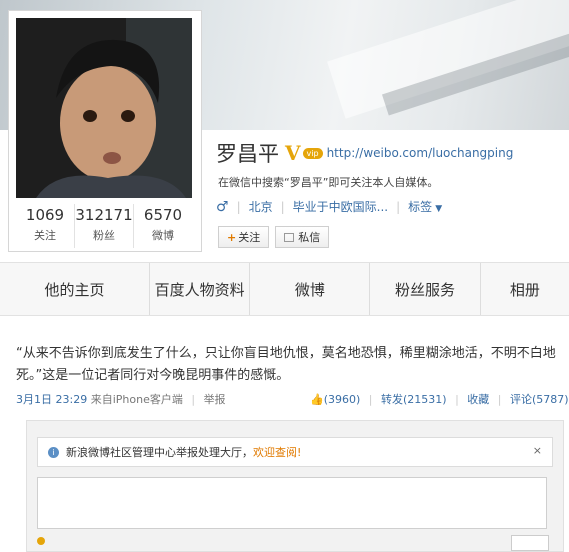 This screenshot has height=552, width=569. I want to click on message-label: 私信, so click(309, 237).